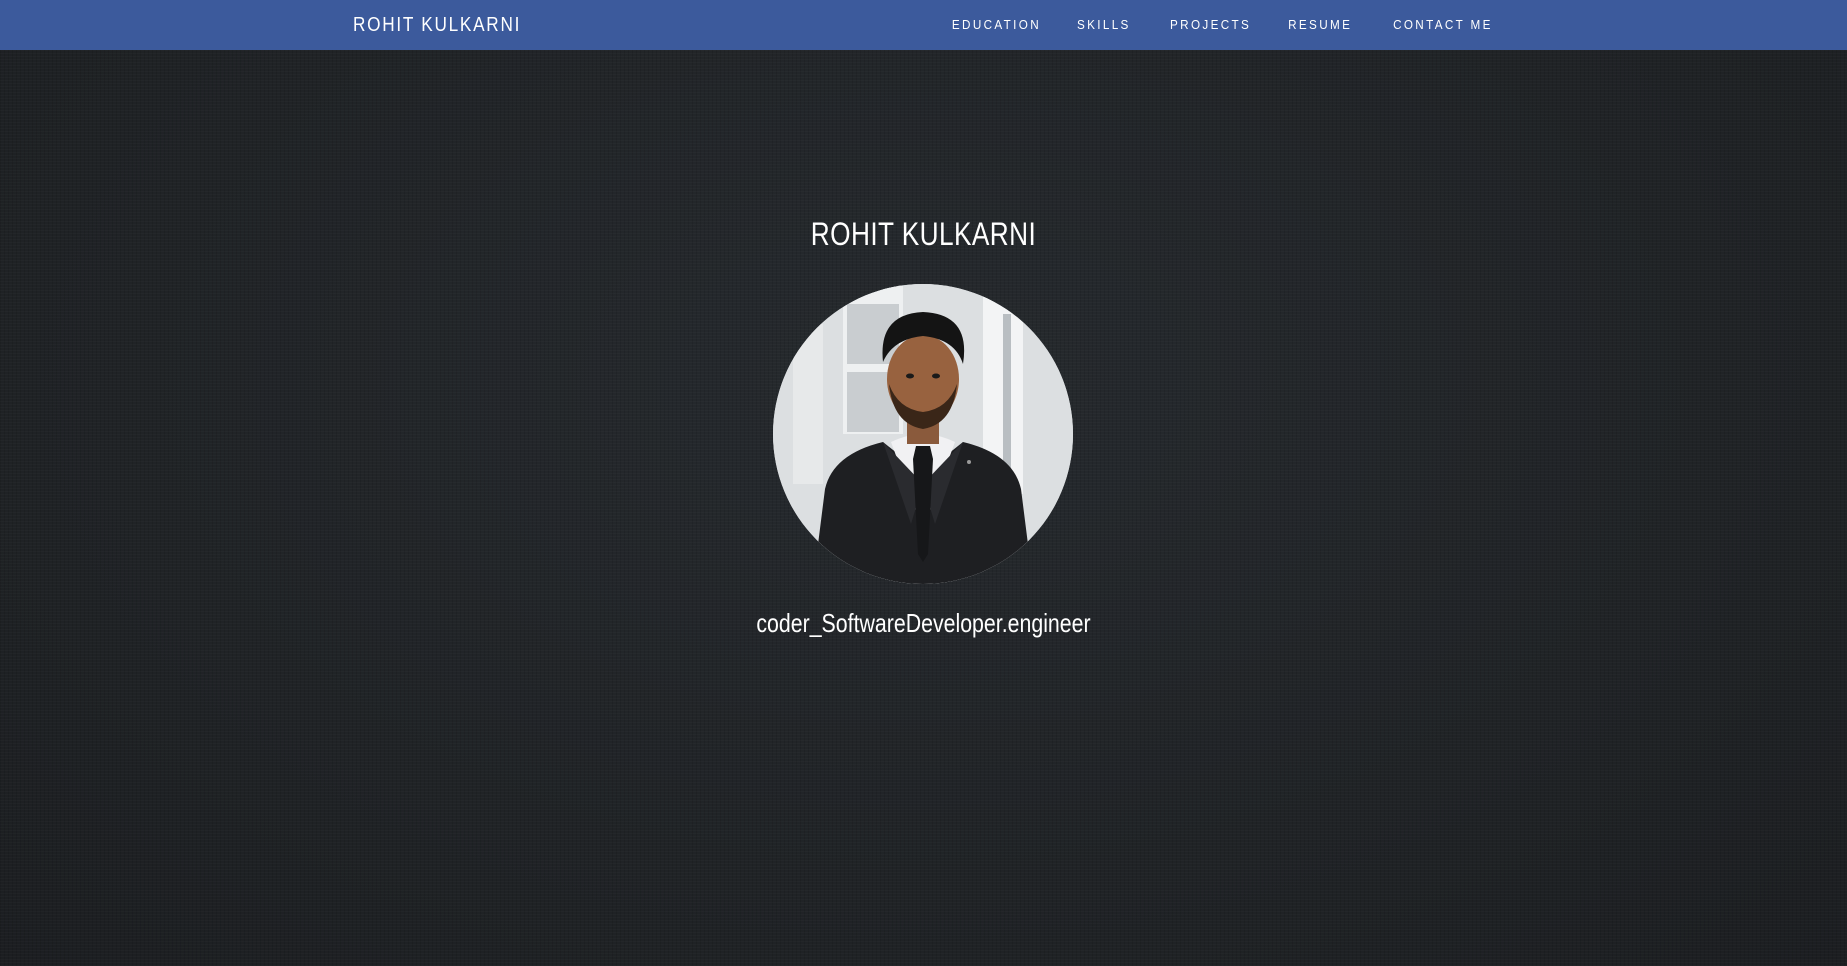 The height and width of the screenshot is (966, 1847). Describe the element at coordinates (437, 25) in the screenshot. I see `brand-link: ROHIT KULKARNI` at that location.